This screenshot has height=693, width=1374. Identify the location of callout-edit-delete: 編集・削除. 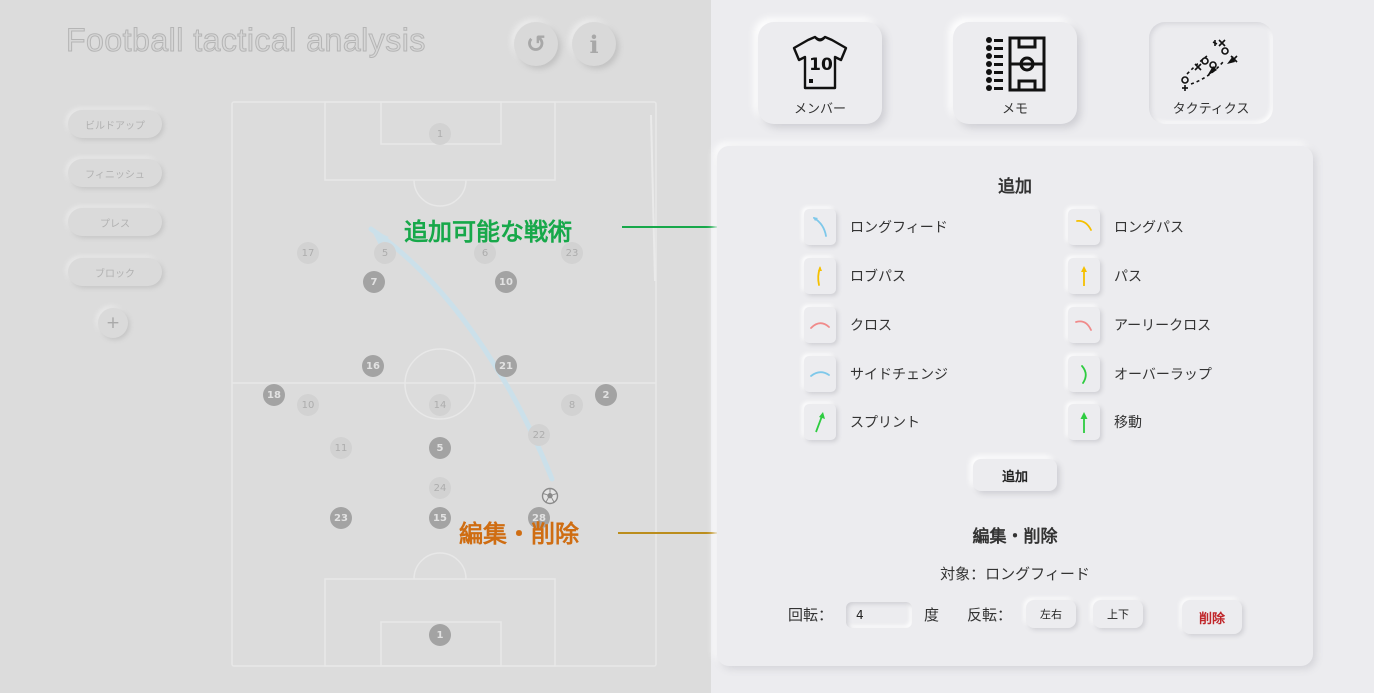
(519, 534).